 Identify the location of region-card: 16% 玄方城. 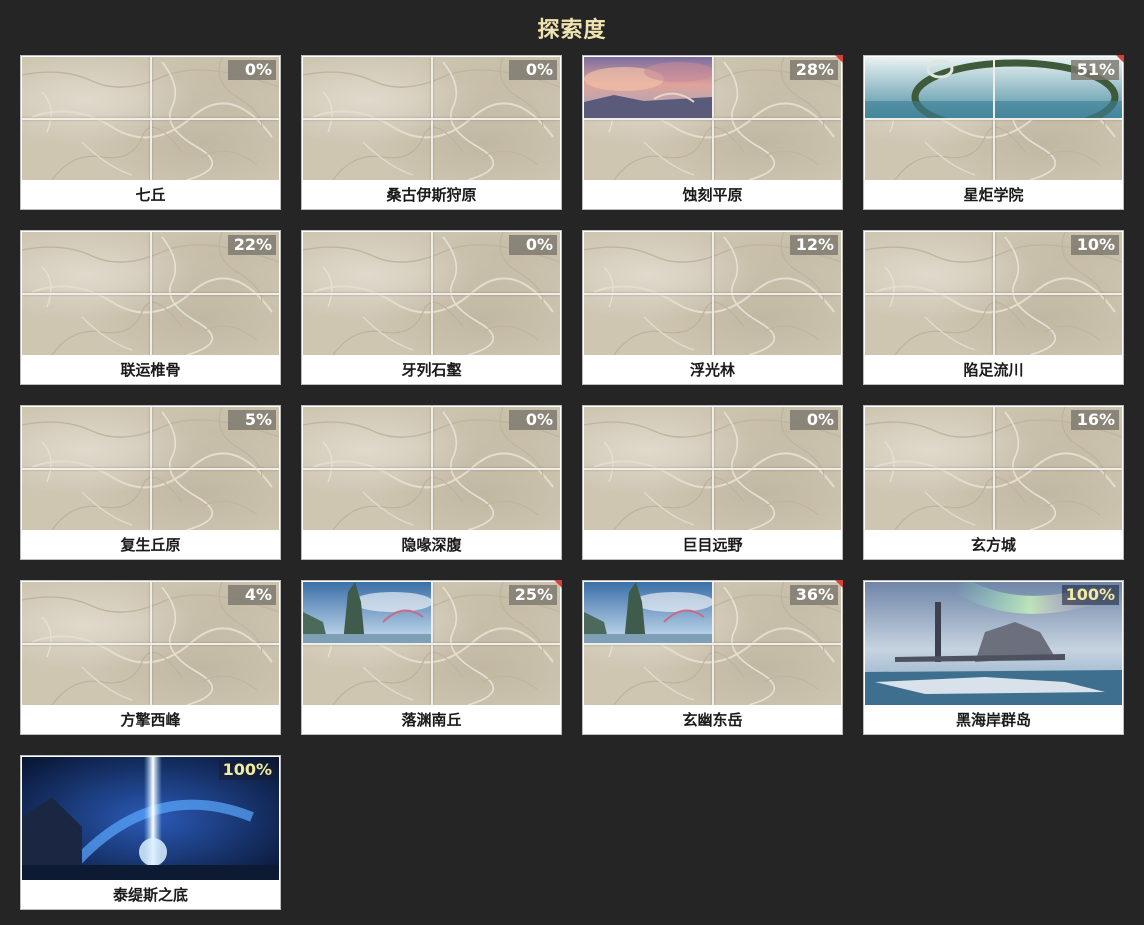
(993, 482).